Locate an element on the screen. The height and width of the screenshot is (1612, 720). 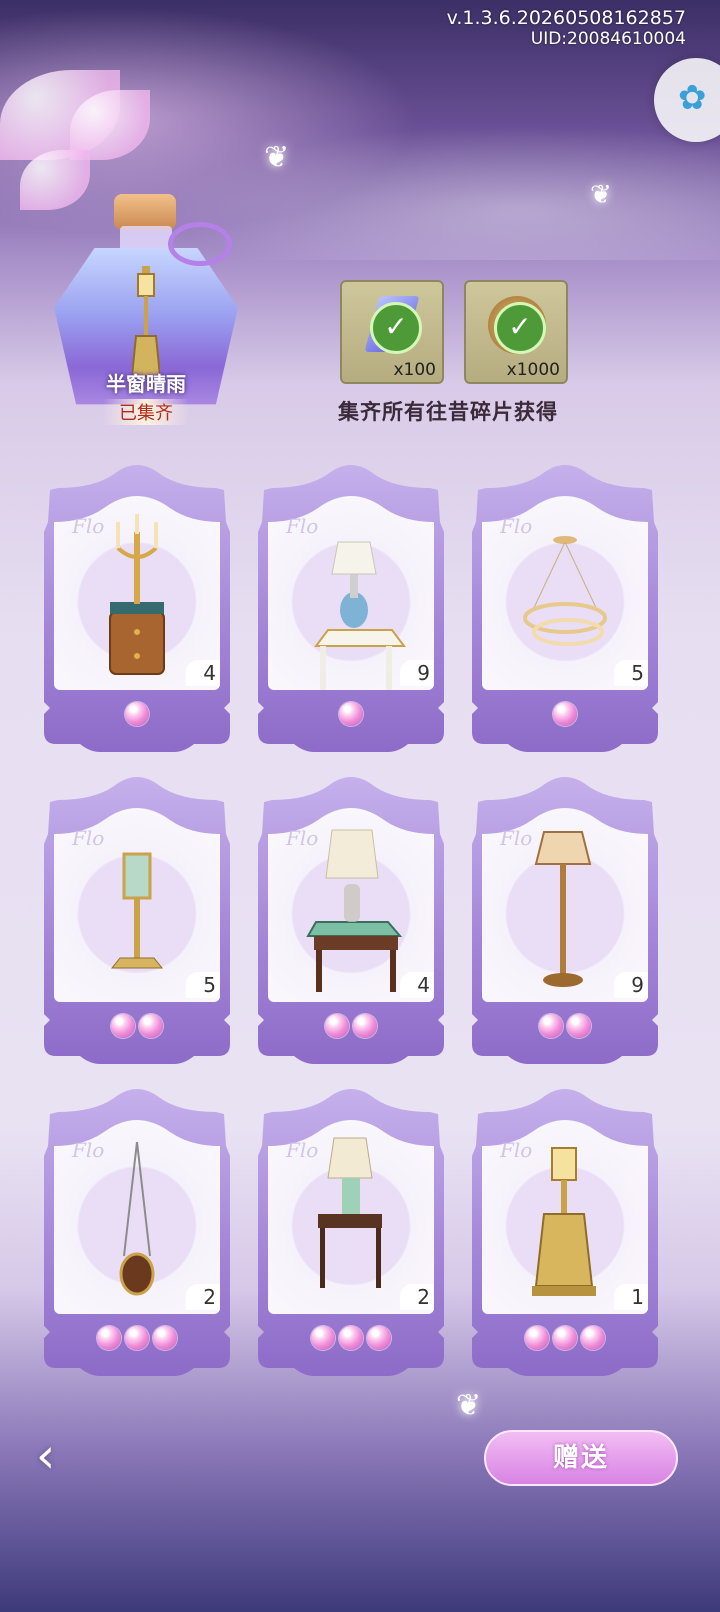
reward-caption: 集齐所有往昔碎片获得 is located at coordinates (448, 412).